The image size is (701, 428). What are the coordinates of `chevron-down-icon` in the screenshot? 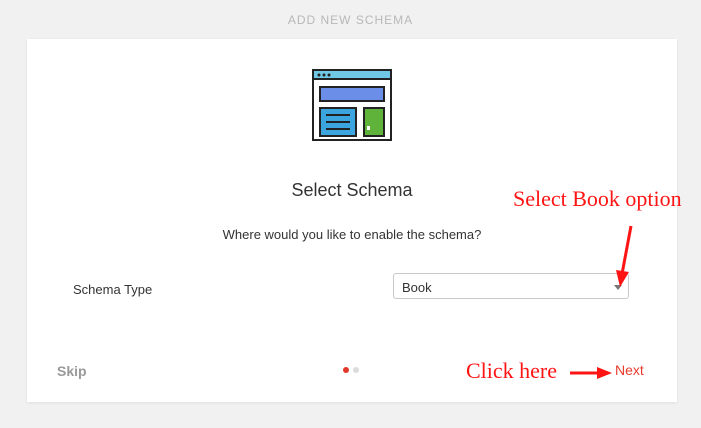 It's located at (618, 287).